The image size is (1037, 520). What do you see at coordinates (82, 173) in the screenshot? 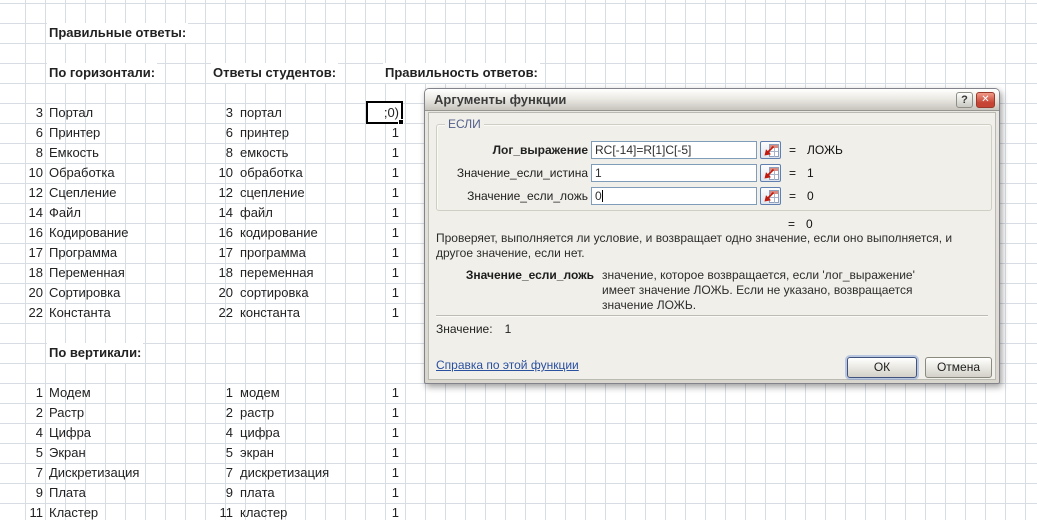
I see `answer-word-cell: Обработка` at bounding box center [82, 173].